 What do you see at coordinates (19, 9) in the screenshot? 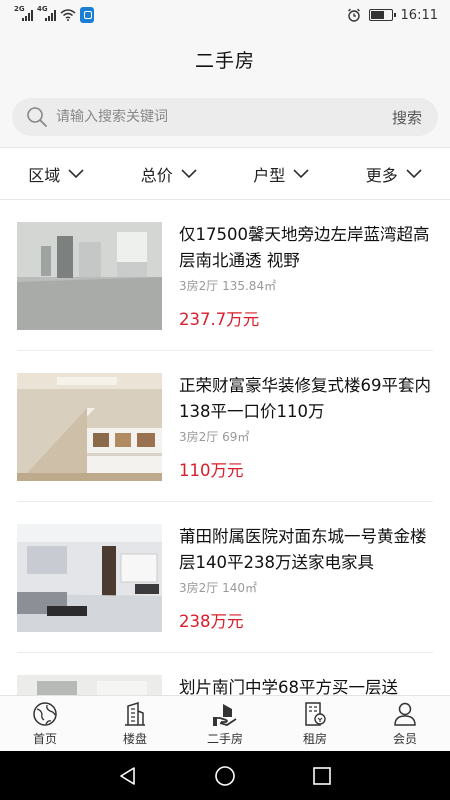
I see `signal-type-1: 2G` at bounding box center [19, 9].